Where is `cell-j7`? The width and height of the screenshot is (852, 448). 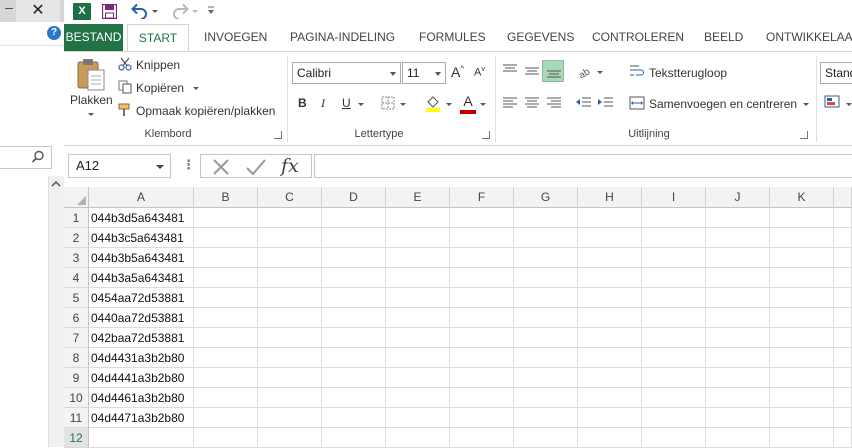
cell-j7 is located at coordinates (738, 338).